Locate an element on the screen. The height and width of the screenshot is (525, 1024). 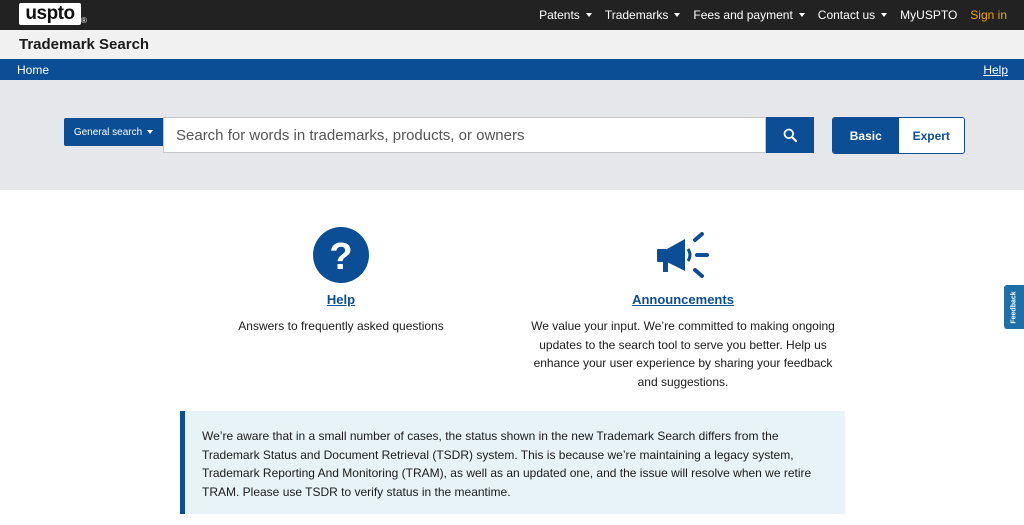
nav-trademarks-label: Trademarks is located at coordinates (636, 15).